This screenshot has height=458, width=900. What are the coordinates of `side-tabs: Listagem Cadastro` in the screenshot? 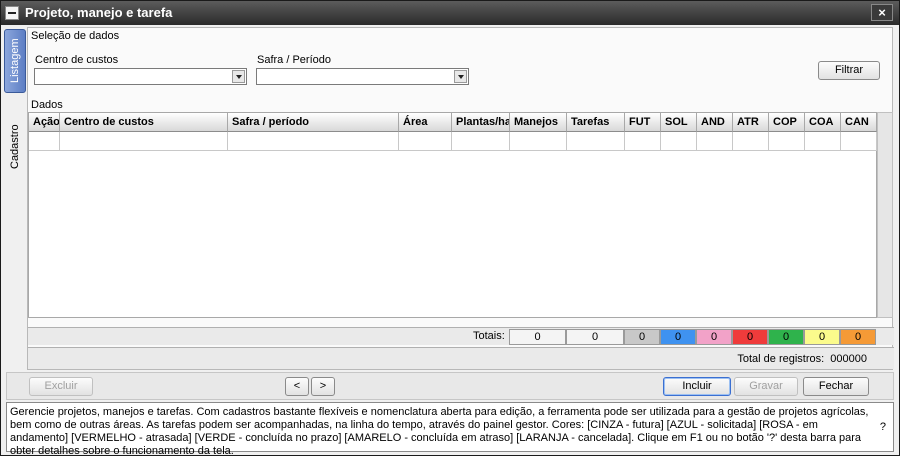 It's located at (15, 98).